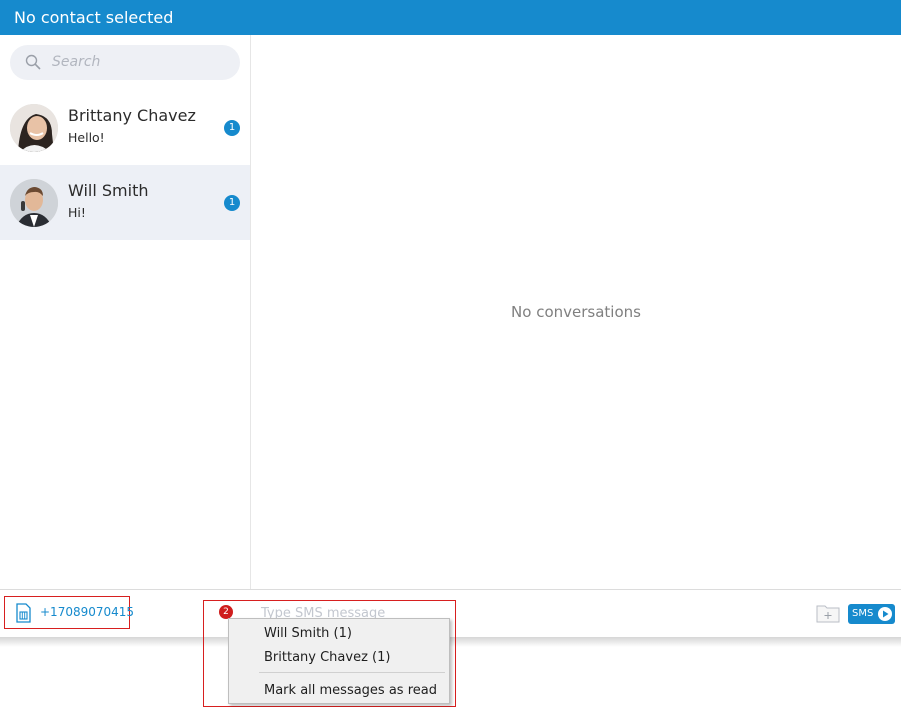  I want to click on phone-number-selector: +17089070415, so click(69, 612).